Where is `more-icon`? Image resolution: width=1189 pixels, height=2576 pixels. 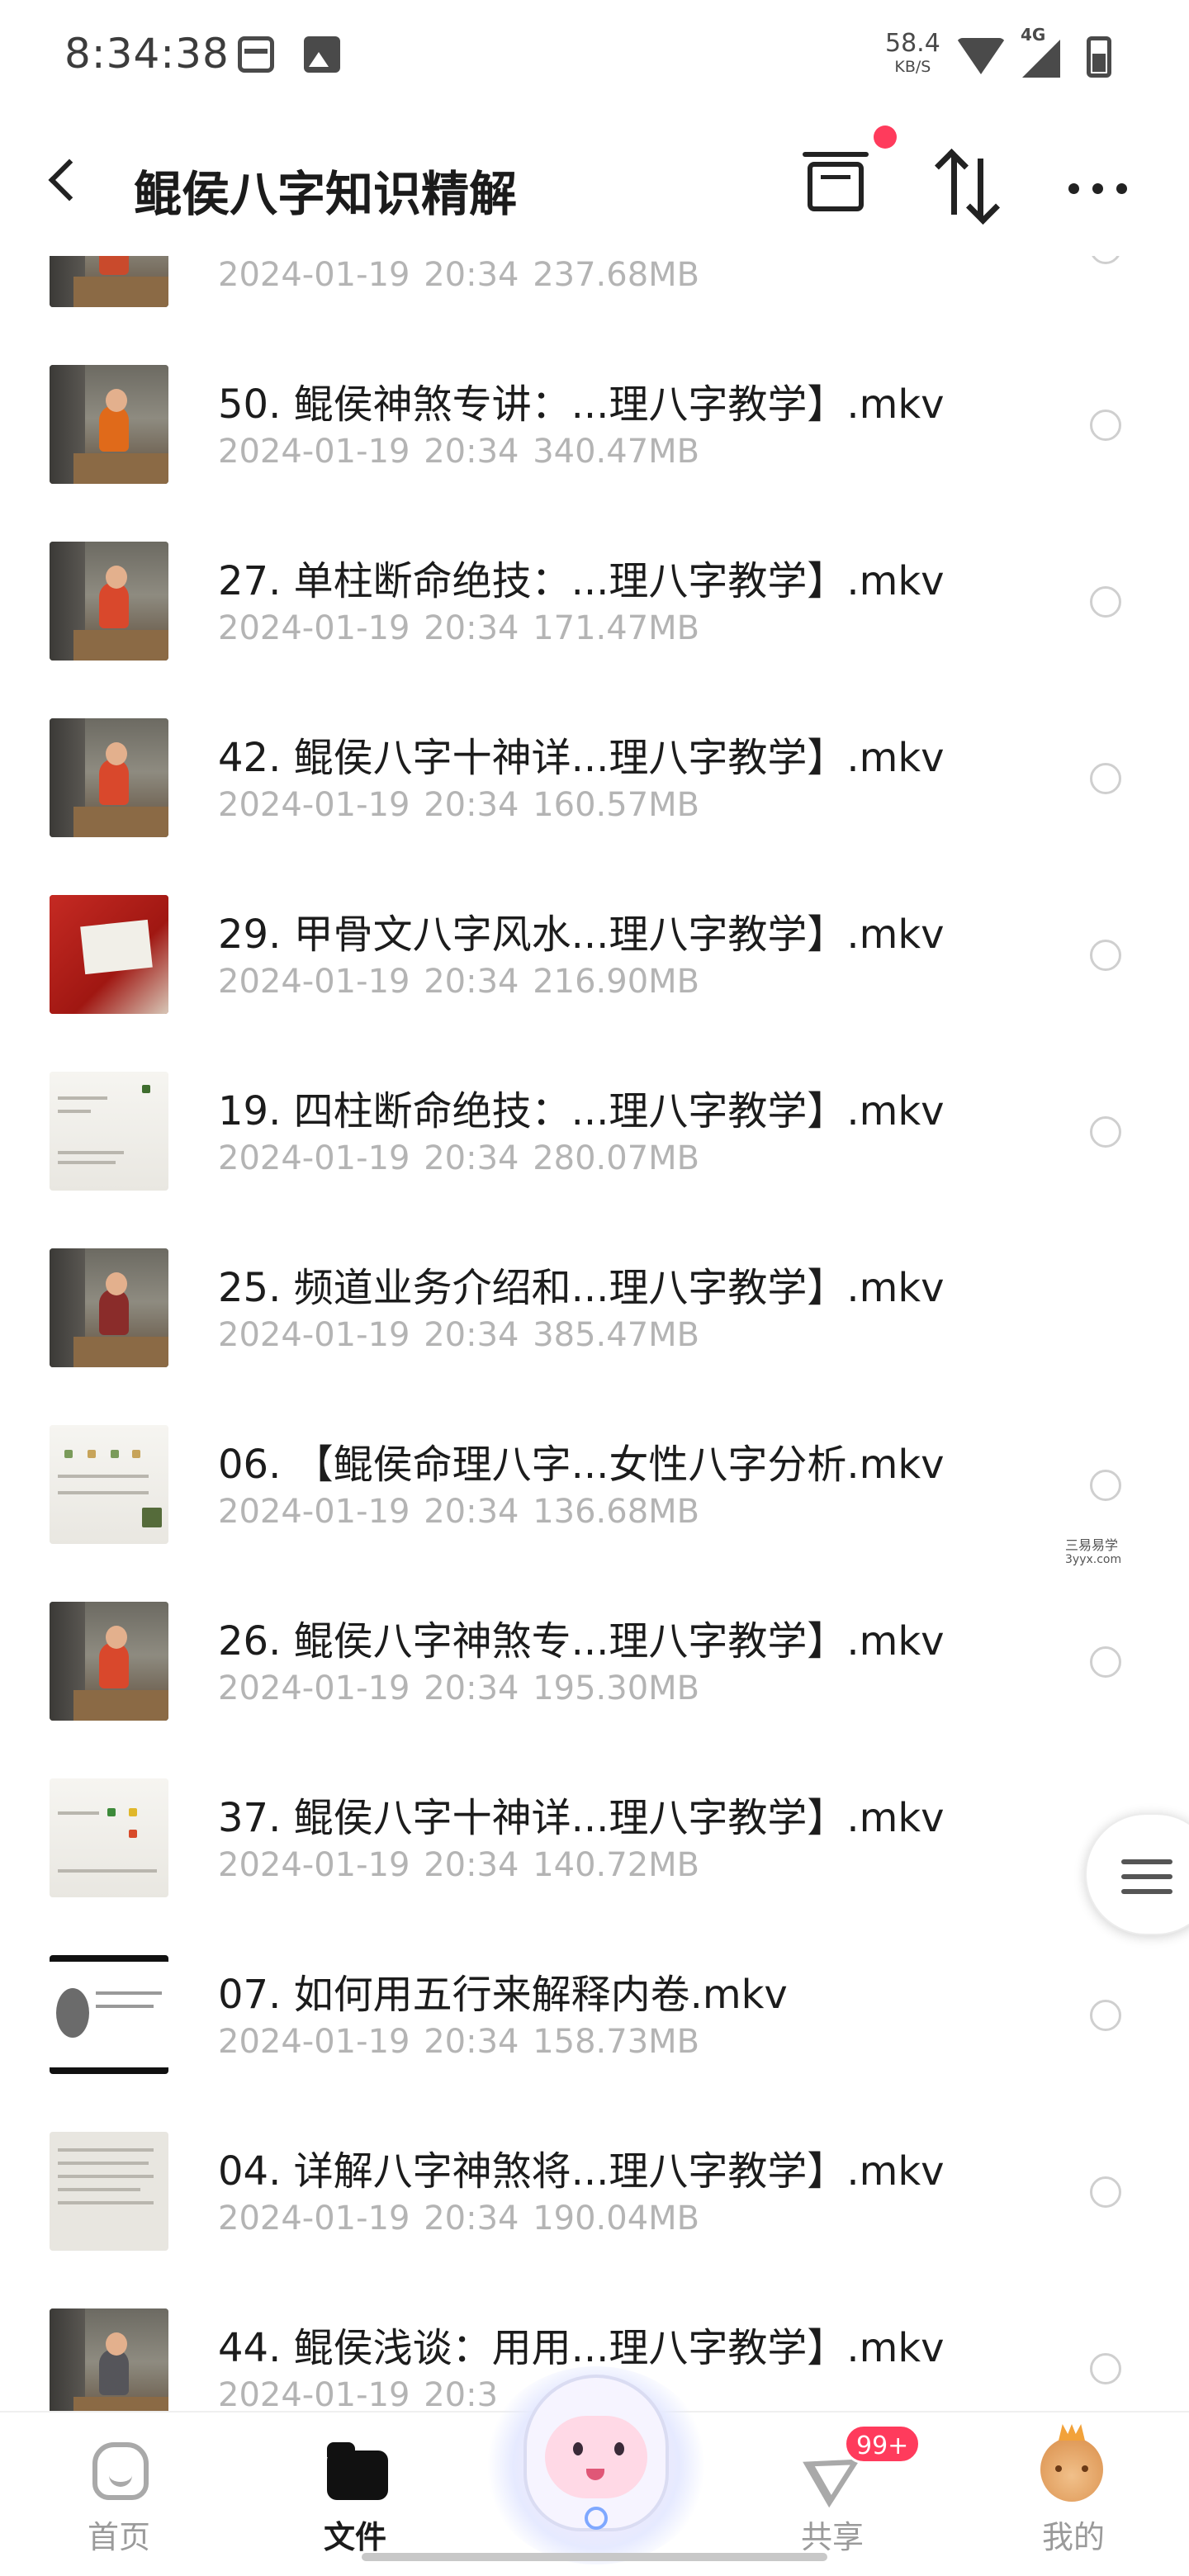
more-icon is located at coordinates (1098, 189).